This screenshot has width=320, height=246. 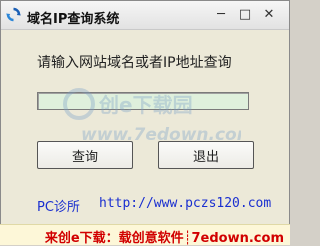 I want to click on query-button: 查询, so click(x=85, y=155).